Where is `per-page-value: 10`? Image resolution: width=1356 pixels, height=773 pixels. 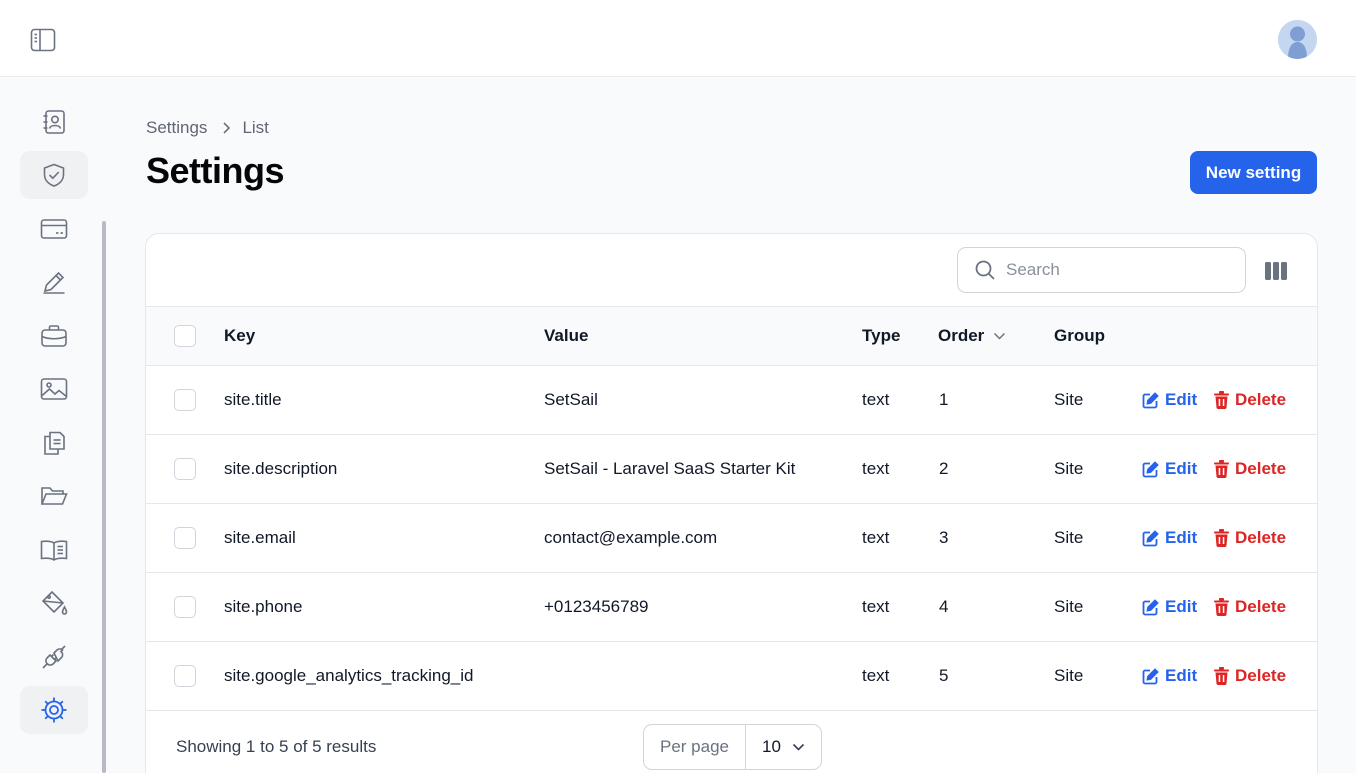 per-page-value: 10 is located at coordinates (771, 746).